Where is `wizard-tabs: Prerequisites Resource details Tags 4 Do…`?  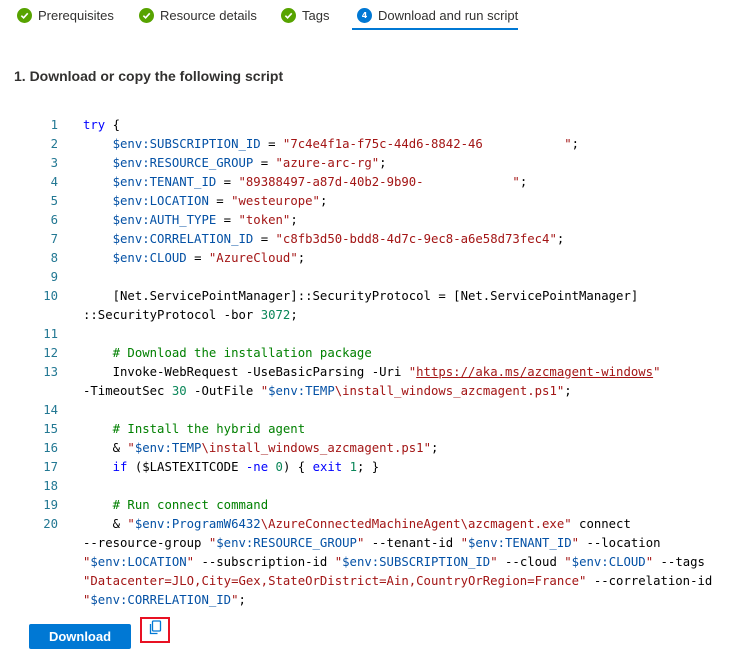
wizard-tabs: Prerequisites Resource details Tags 4 Do… is located at coordinates (372, 16).